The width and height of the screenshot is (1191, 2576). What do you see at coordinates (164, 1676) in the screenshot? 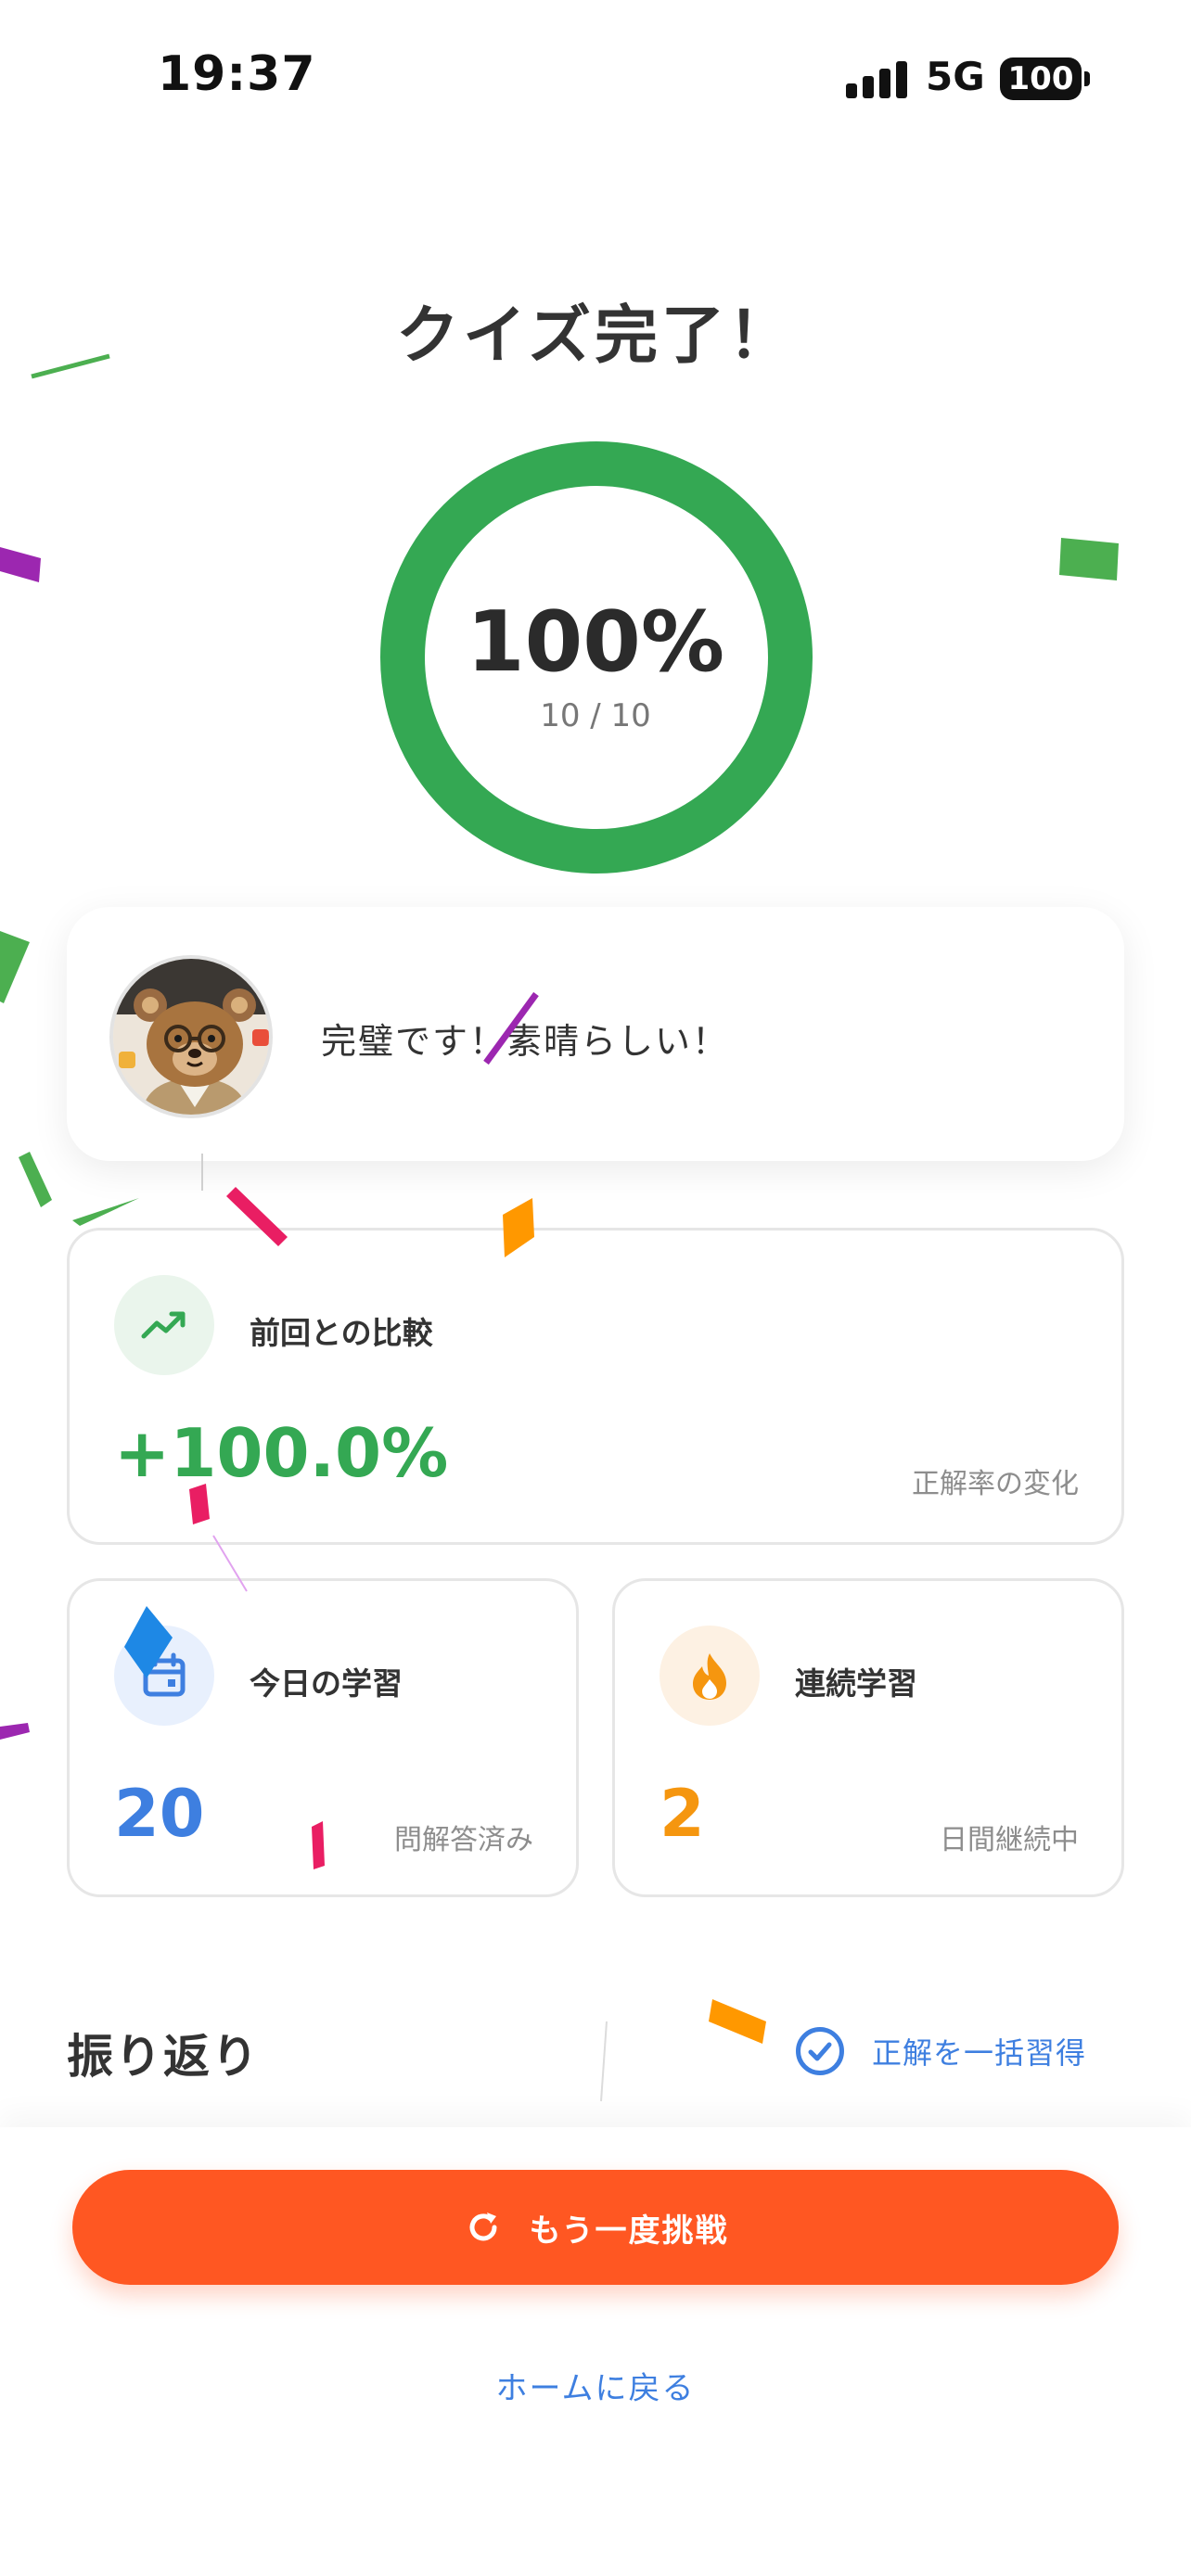
I see `calendar-icon` at bounding box center [164, 1676].